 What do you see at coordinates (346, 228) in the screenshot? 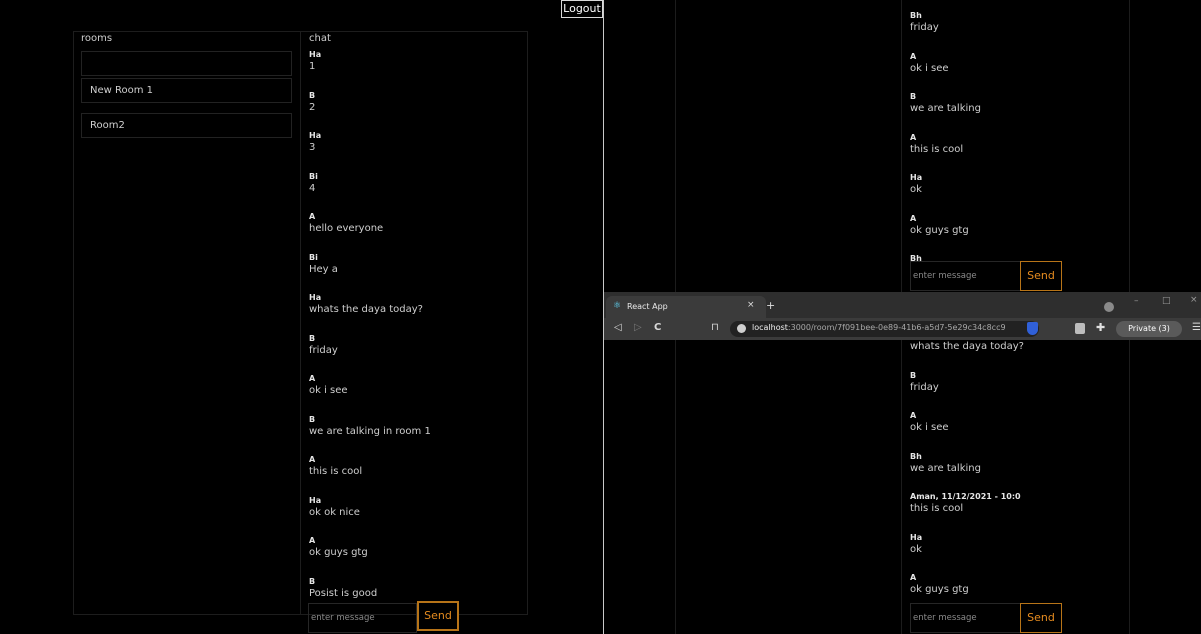
I see `message-text: hello everyone` at bounding box center [346, 228].